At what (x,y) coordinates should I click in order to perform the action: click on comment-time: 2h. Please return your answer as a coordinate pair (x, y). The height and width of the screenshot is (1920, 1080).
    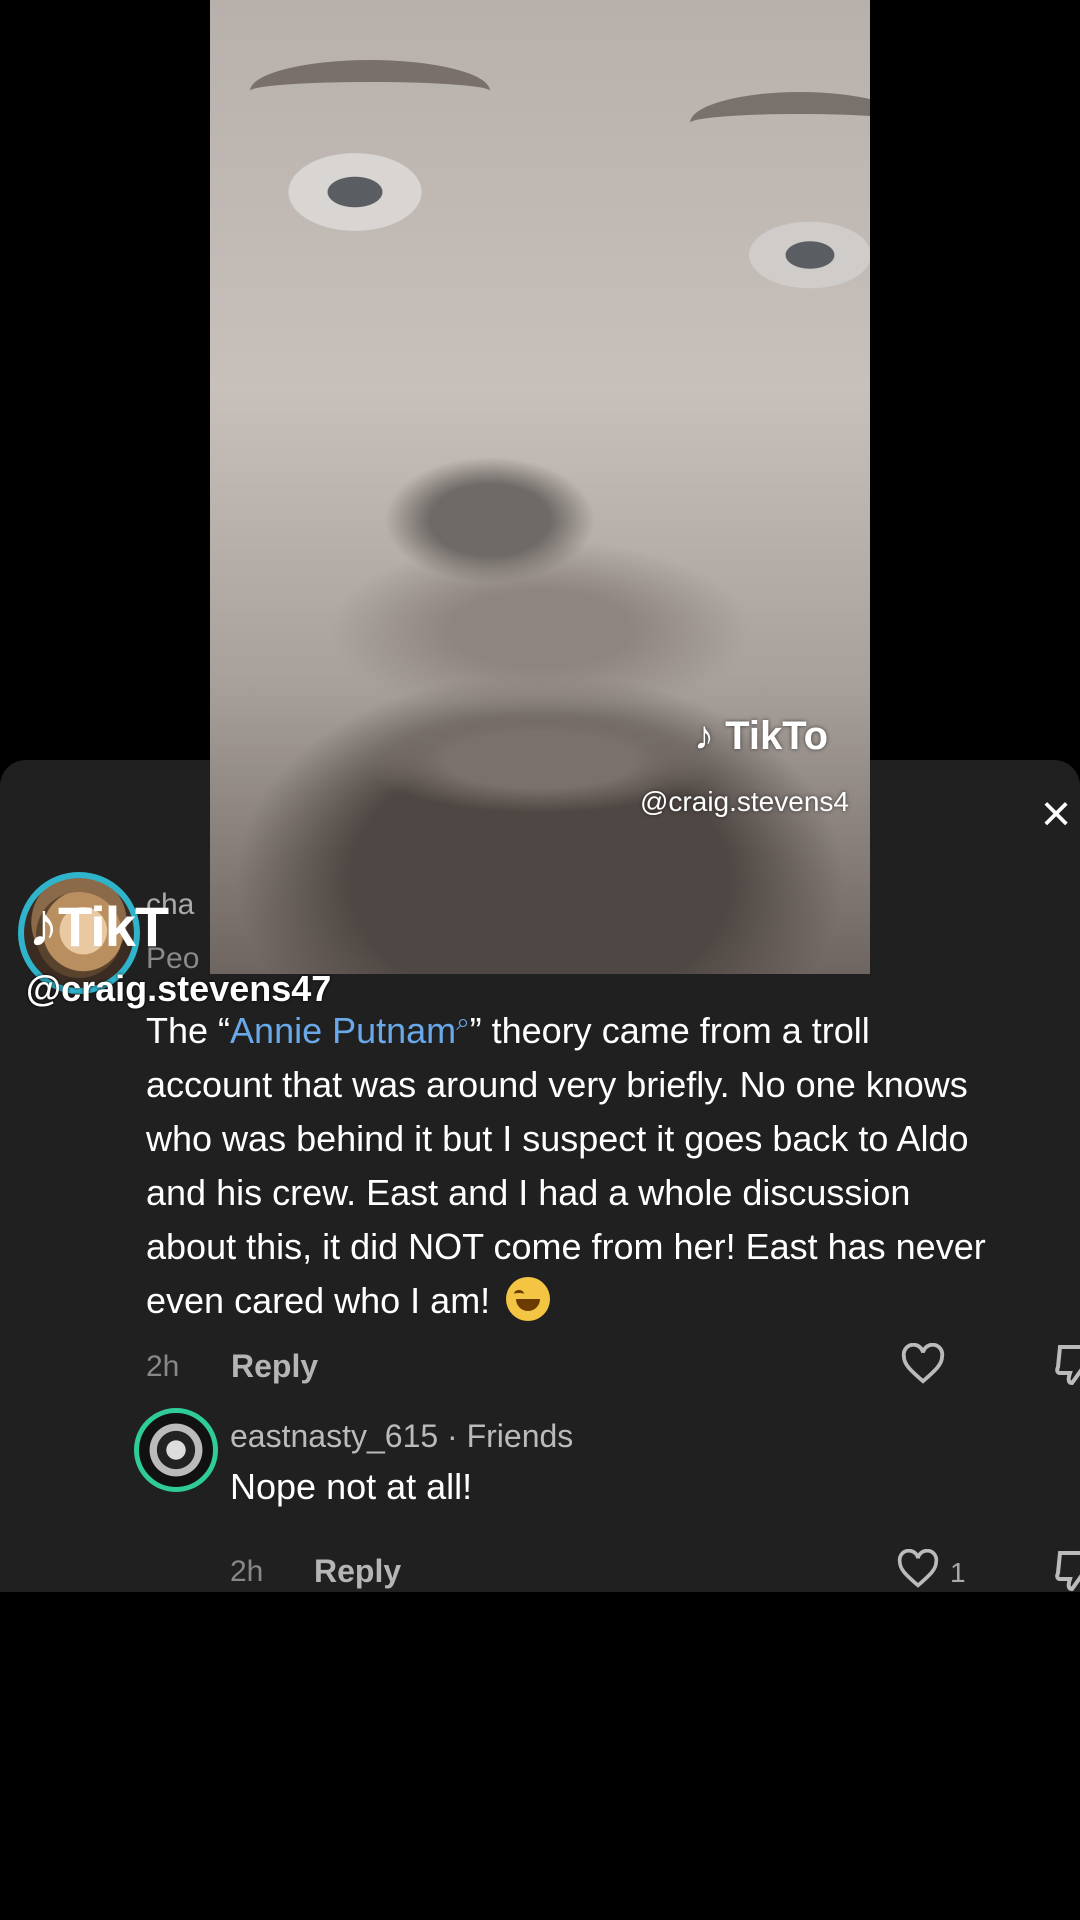
    Looking at the image, I should click on (163, 1366).